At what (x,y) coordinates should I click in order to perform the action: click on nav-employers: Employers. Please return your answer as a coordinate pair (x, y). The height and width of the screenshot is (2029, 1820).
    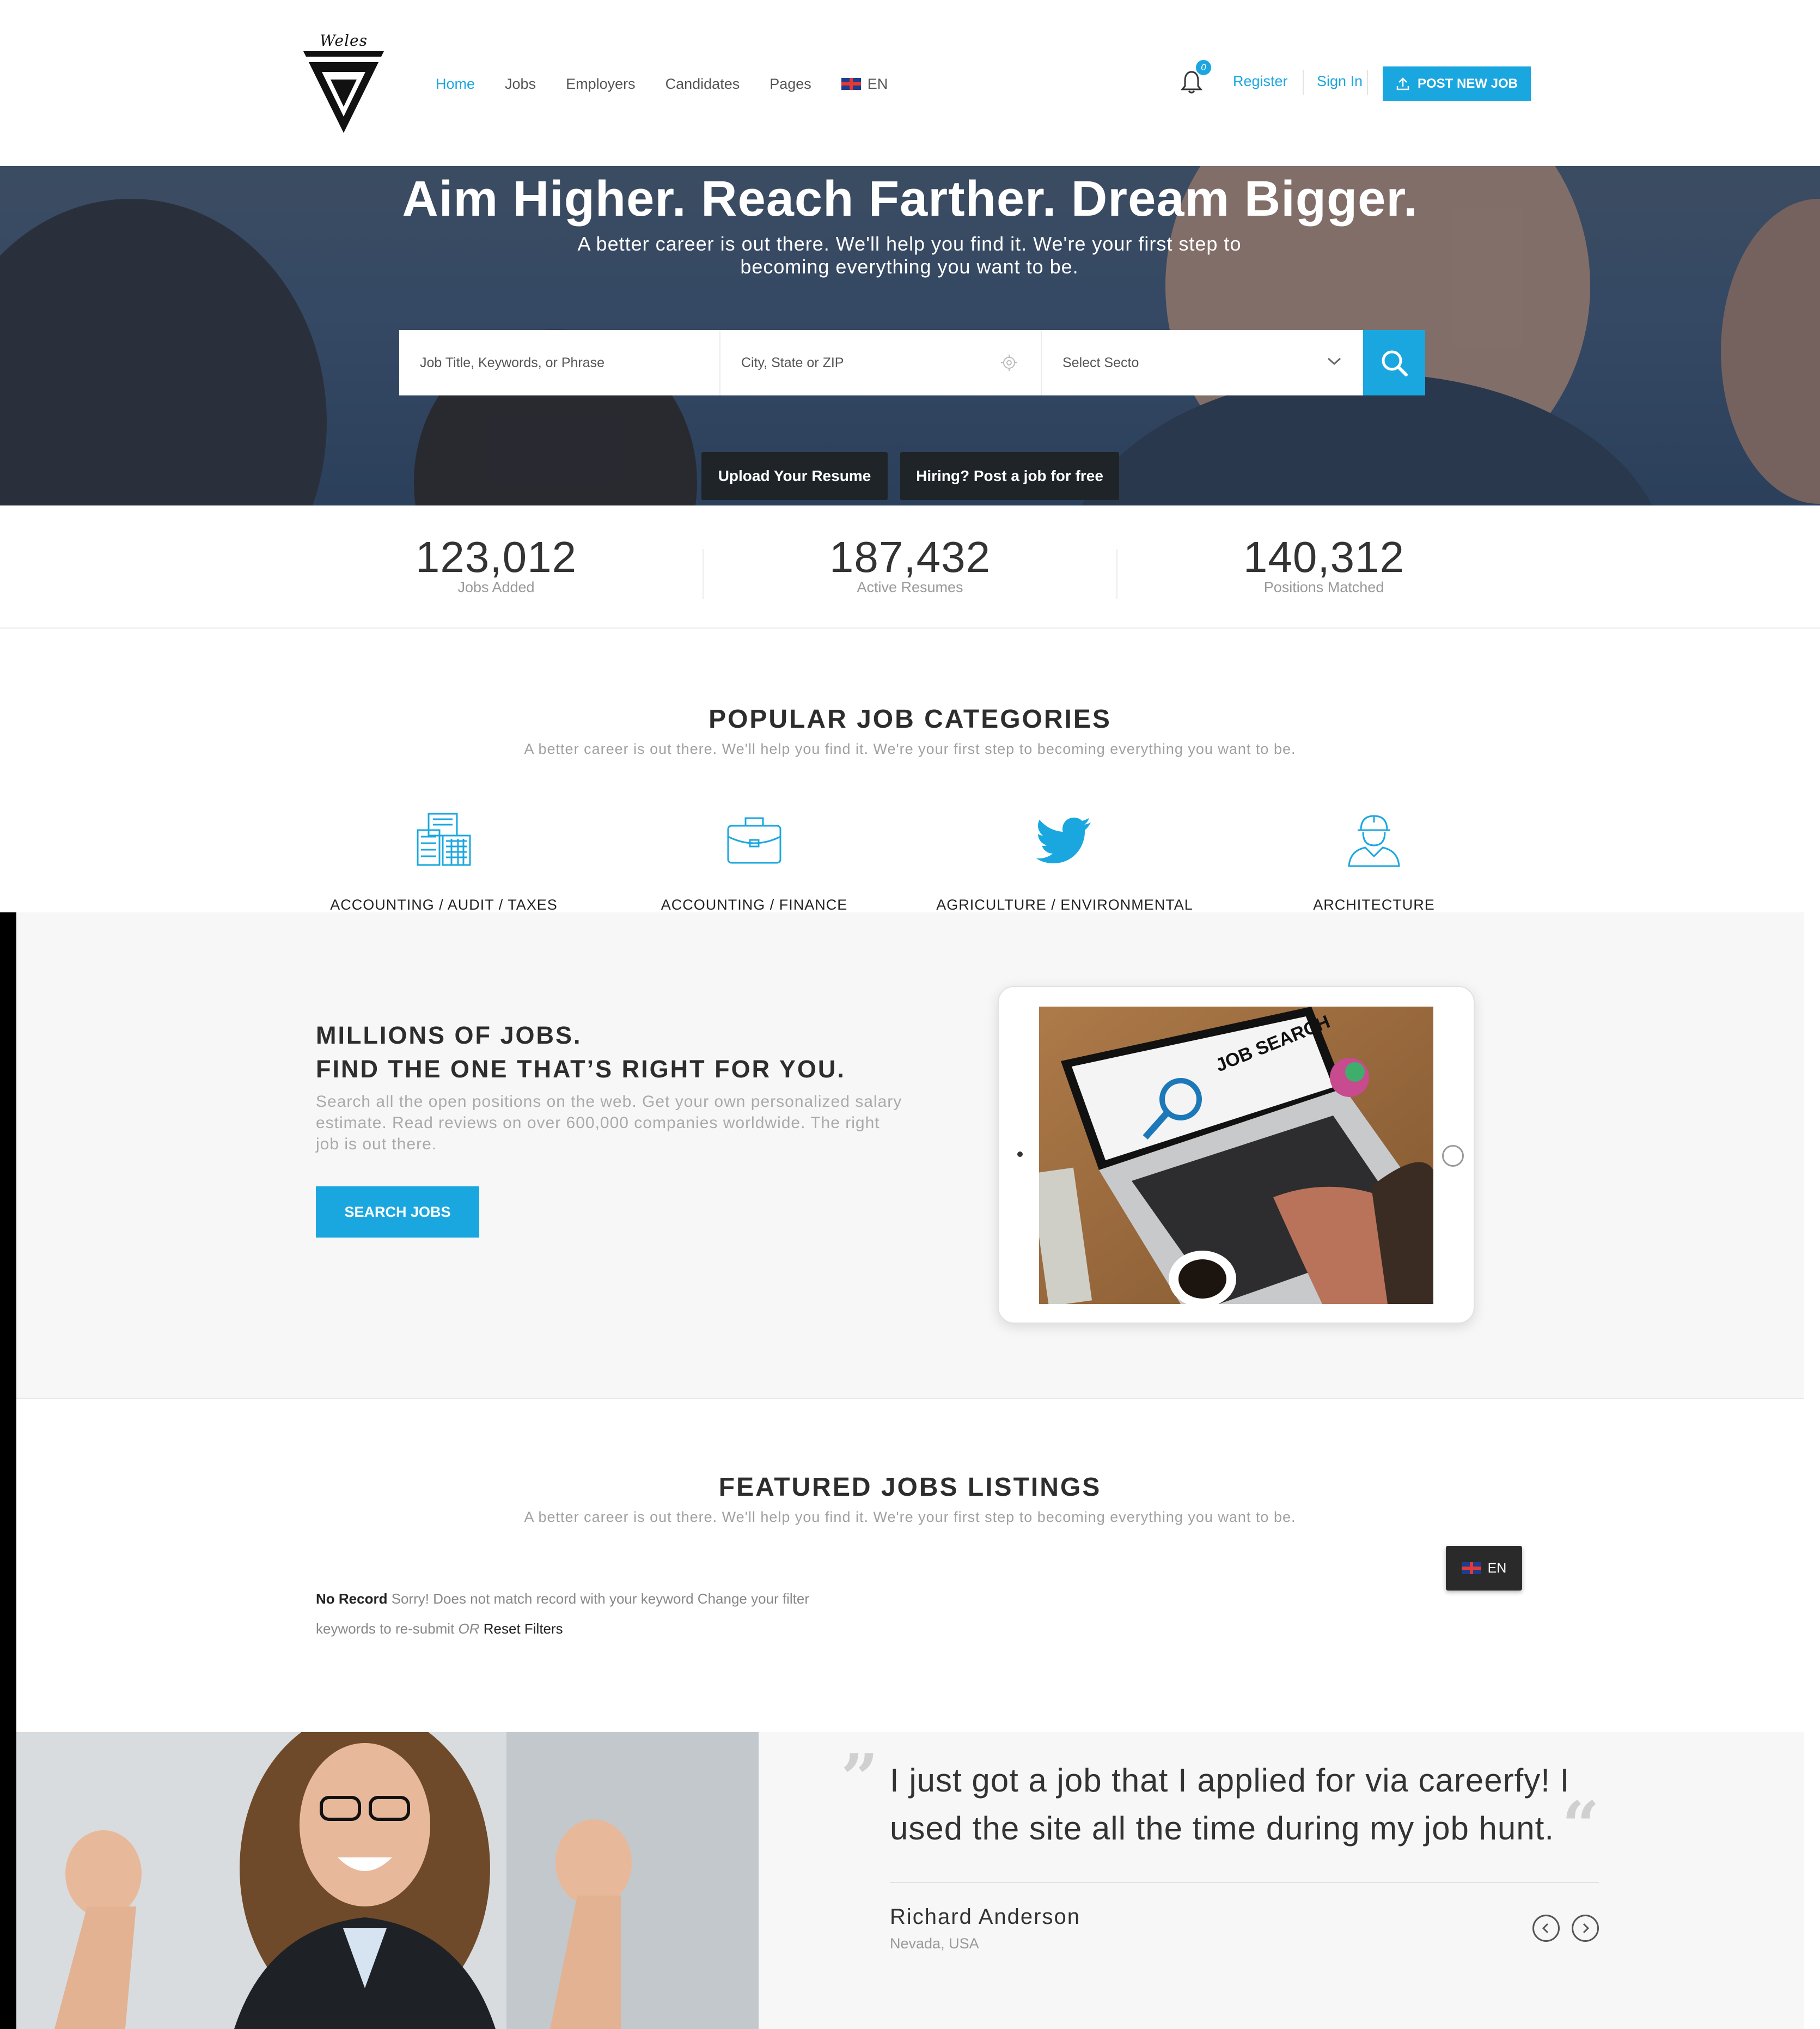
    Looking at the image, I should click on (601, 84).